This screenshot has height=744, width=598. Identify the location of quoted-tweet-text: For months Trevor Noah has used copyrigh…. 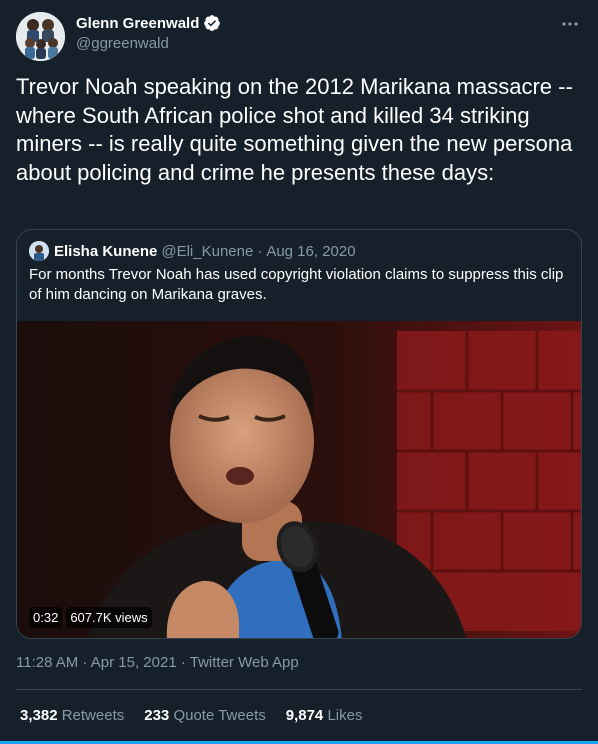
(296, 284).